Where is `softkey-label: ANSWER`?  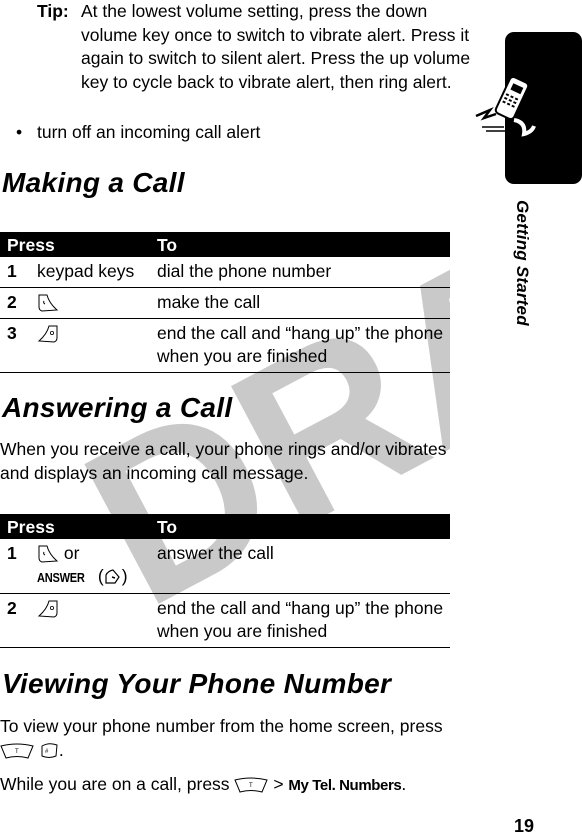
softkey-label: ANSWER is located at coordinates (61, 577).